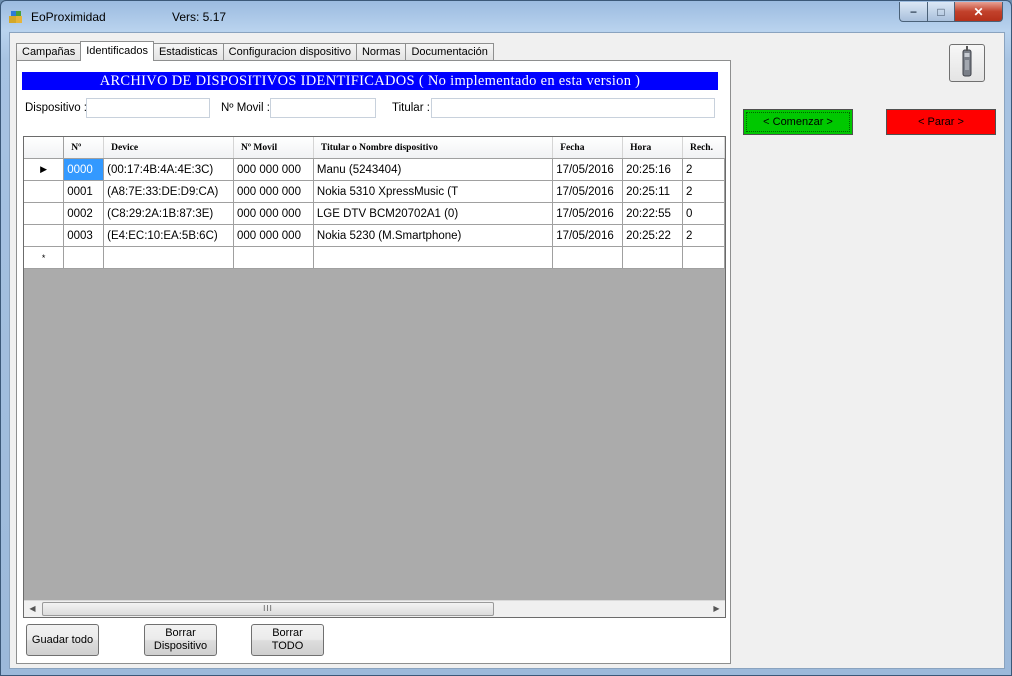 The image size is (1012, 676). Describe the element at coordinates (653, 148) in the screenshot. I see `column-header-hora: Hora` at that location.